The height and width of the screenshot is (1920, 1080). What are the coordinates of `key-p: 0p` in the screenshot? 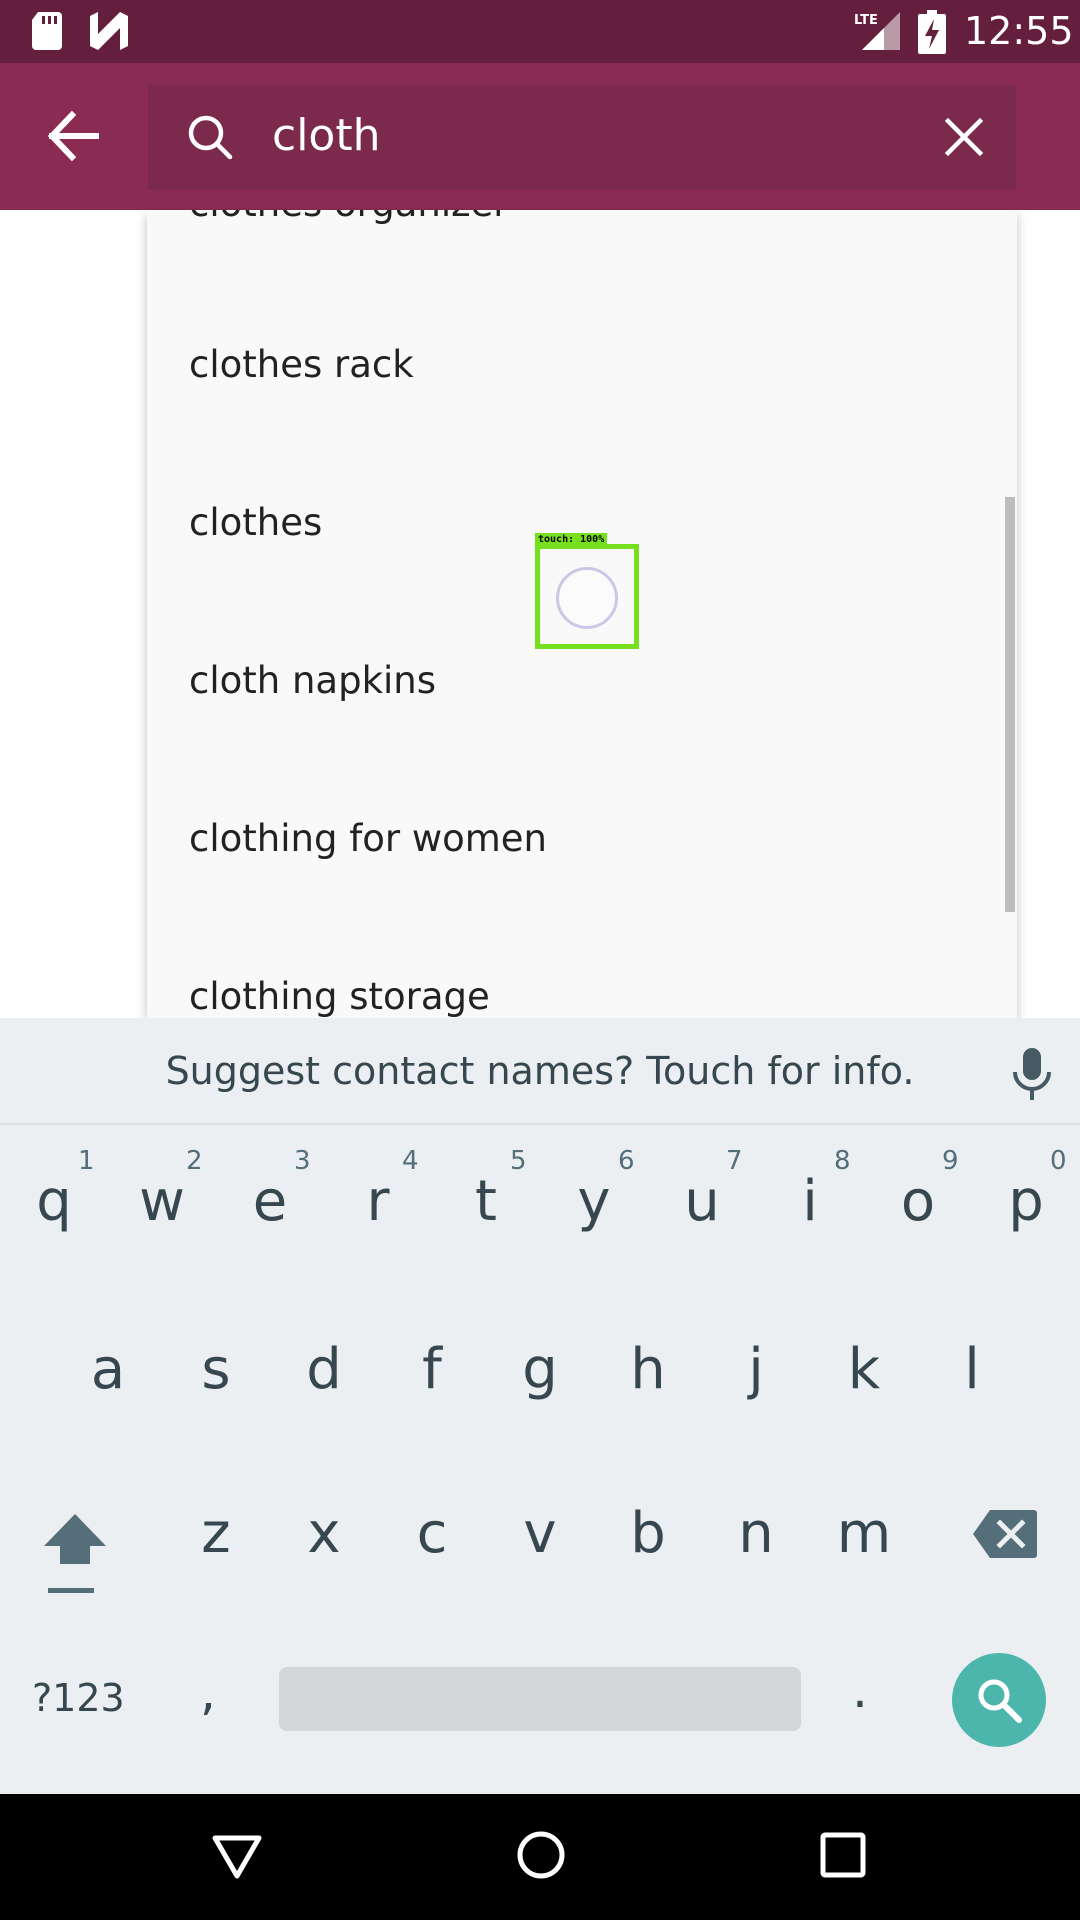 It's located at (1026, 1198).